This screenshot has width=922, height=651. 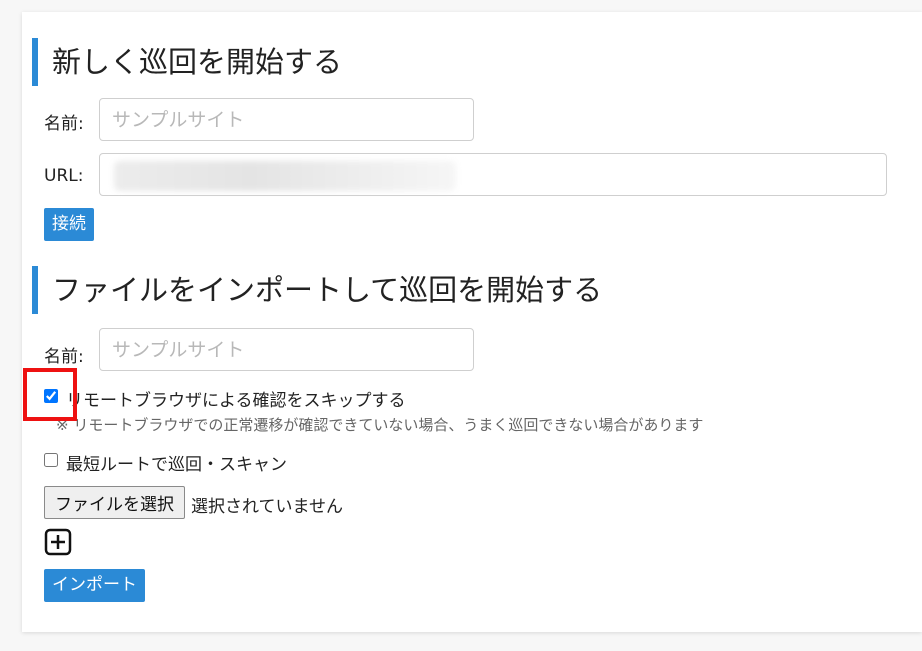 What do you see at coordinates (114, 502) in the screenshot?
I see `choose-file-button: ファイルを選択` at bounding box center [114, 502].